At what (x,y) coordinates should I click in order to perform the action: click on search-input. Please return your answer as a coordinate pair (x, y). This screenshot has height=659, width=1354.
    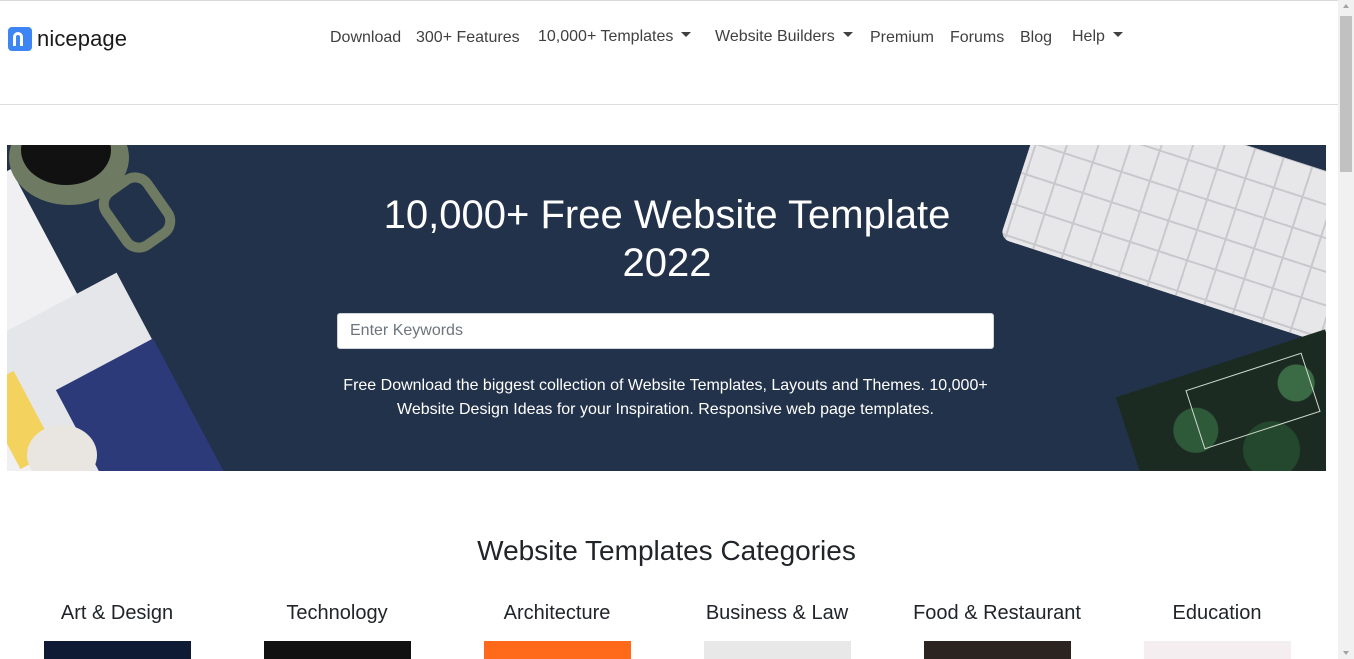
    Looking at the image, I should click on (665, 331).